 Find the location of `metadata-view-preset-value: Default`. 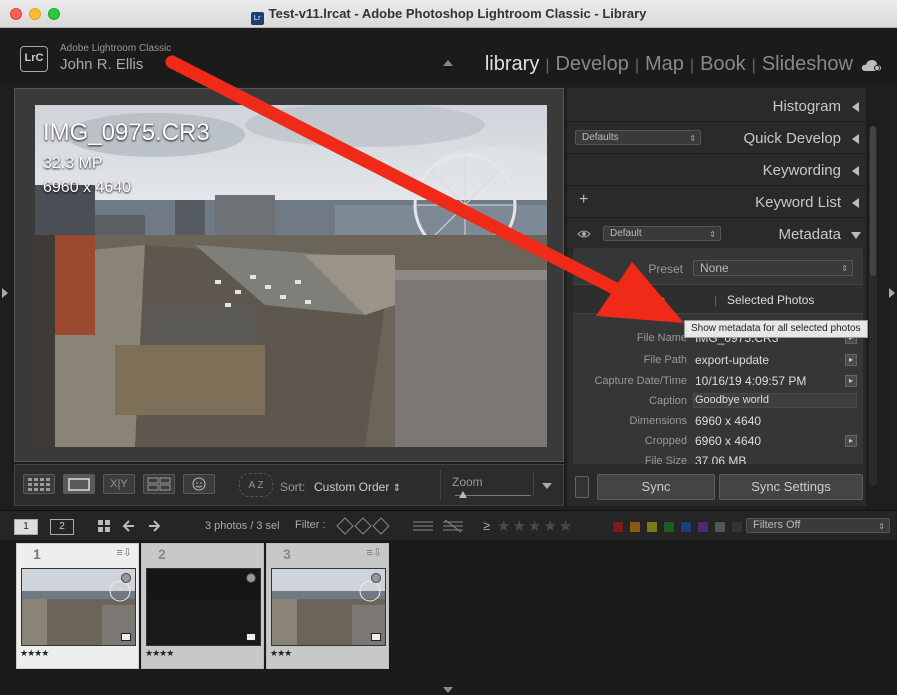

metadata-view-preset-value: Default is located at coordinates (626, 233).